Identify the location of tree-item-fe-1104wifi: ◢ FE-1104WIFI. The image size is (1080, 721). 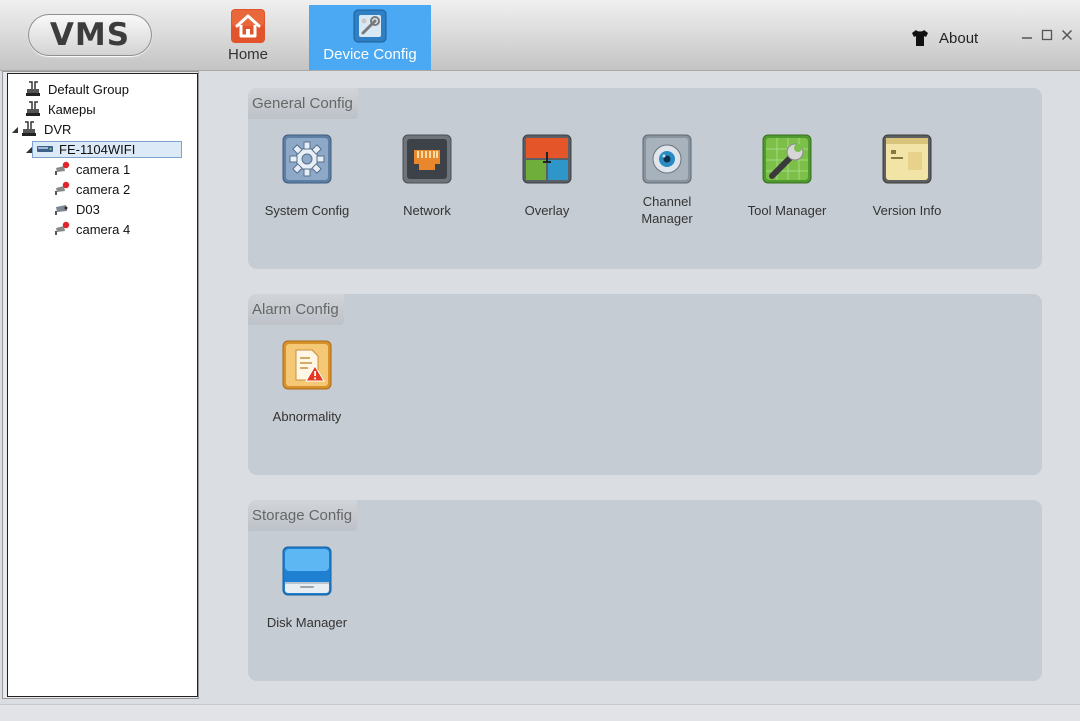
(103, 149).